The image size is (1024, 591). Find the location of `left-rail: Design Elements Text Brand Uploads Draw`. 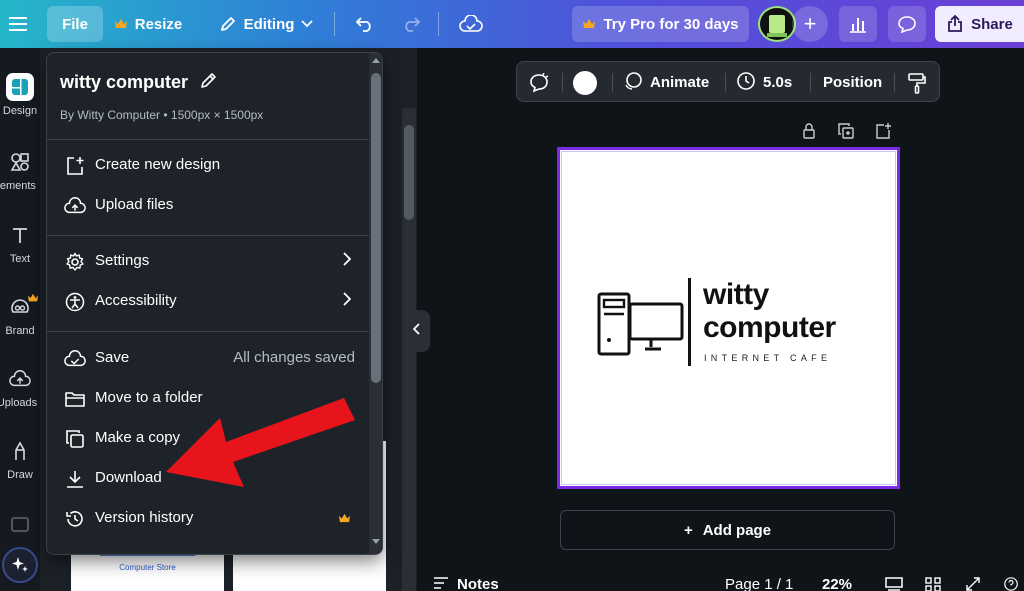

left-rail: Design Elements Text Brand Uploads Draw is located at coordinates (20, 319).